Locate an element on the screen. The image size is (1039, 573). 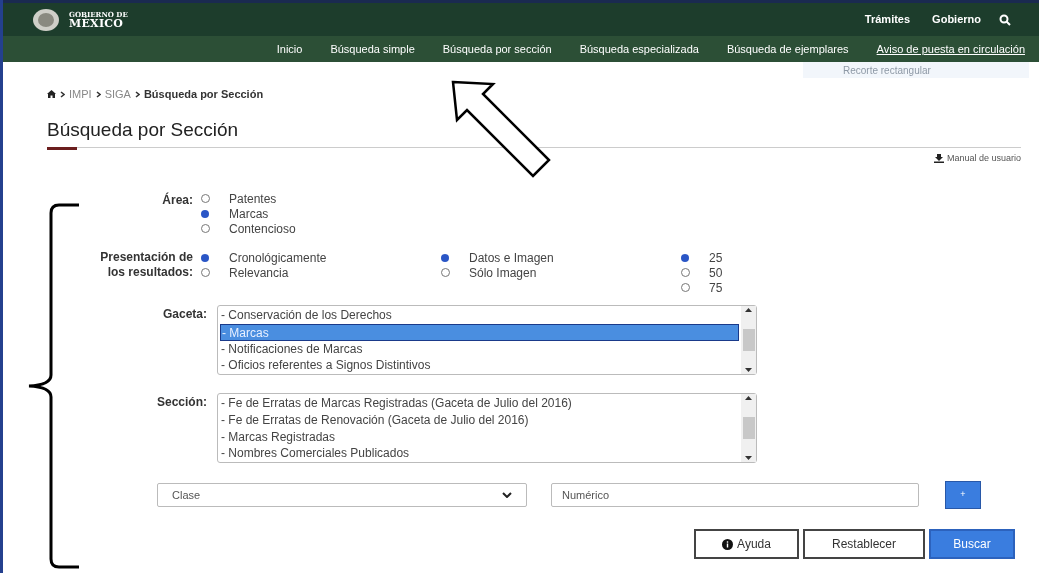
radio-label: 25 is located at coordinates (716, 258).